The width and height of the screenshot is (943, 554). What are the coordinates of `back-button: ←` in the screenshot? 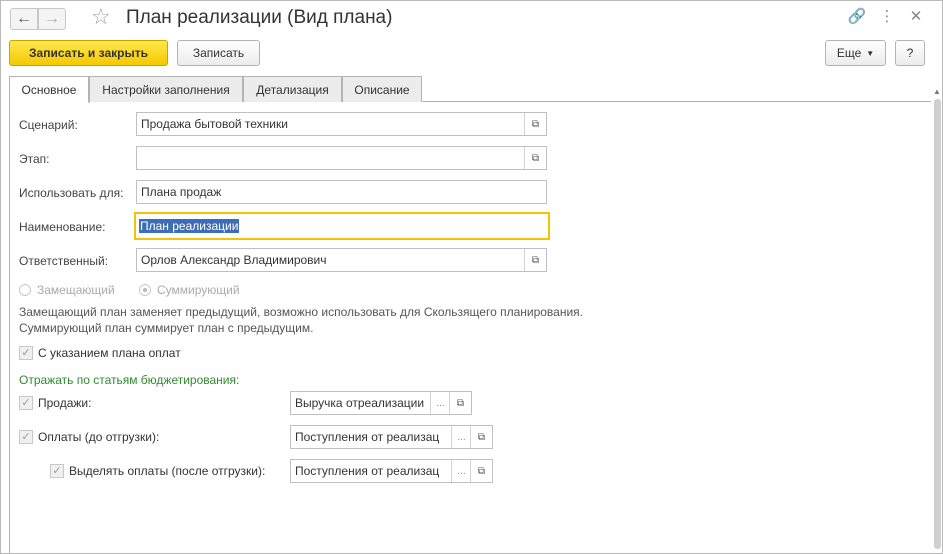 It's located at (24, 19).